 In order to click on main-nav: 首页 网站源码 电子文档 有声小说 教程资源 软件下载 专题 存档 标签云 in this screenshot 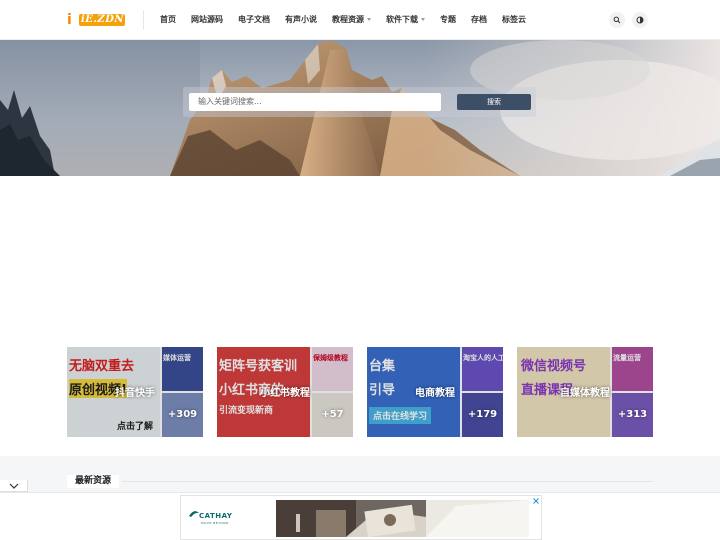, I will do `click(350, 20)`.